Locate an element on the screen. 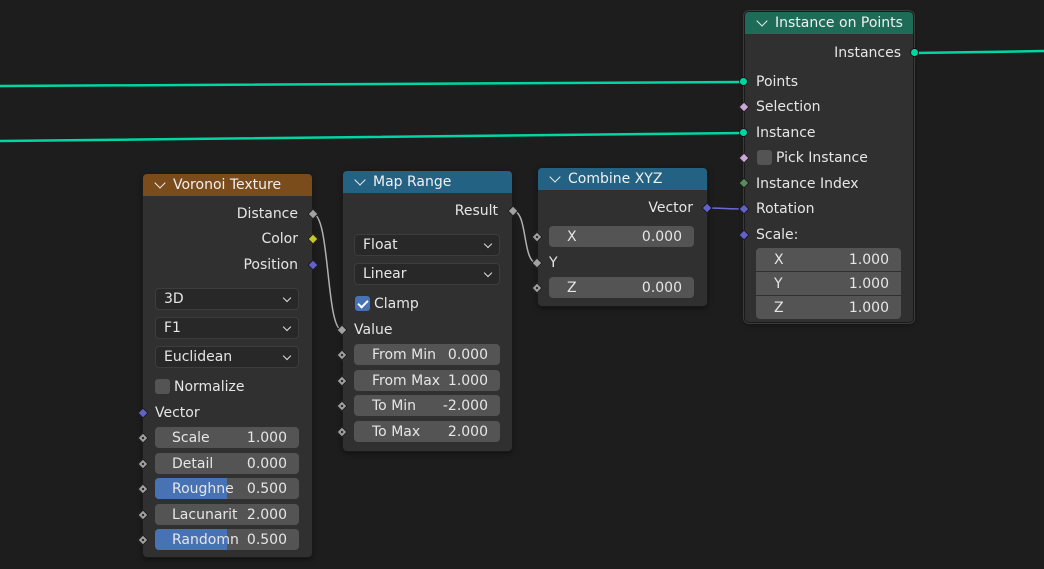 The image size is (1044, 569). link-distance-value is located at coordinates (327, 272).